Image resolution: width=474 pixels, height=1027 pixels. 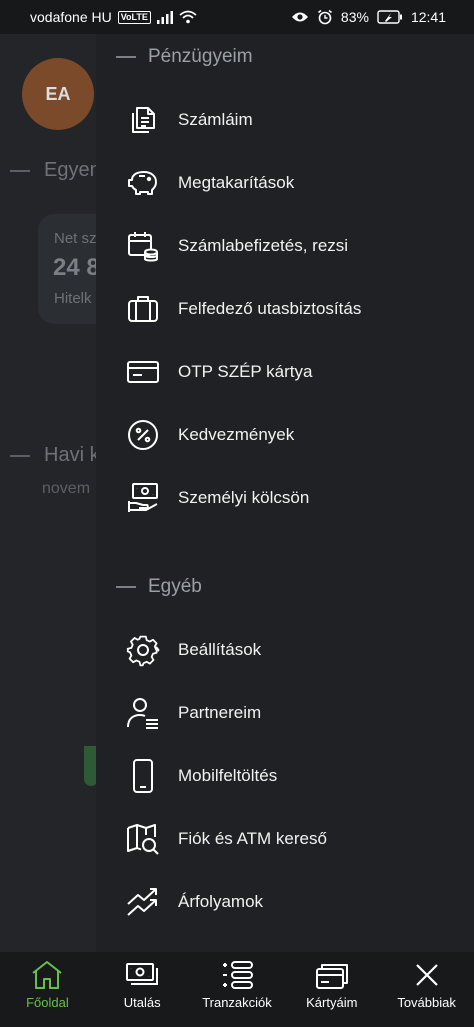 I want to click on avatar: EA, so click(x=58, y=94).